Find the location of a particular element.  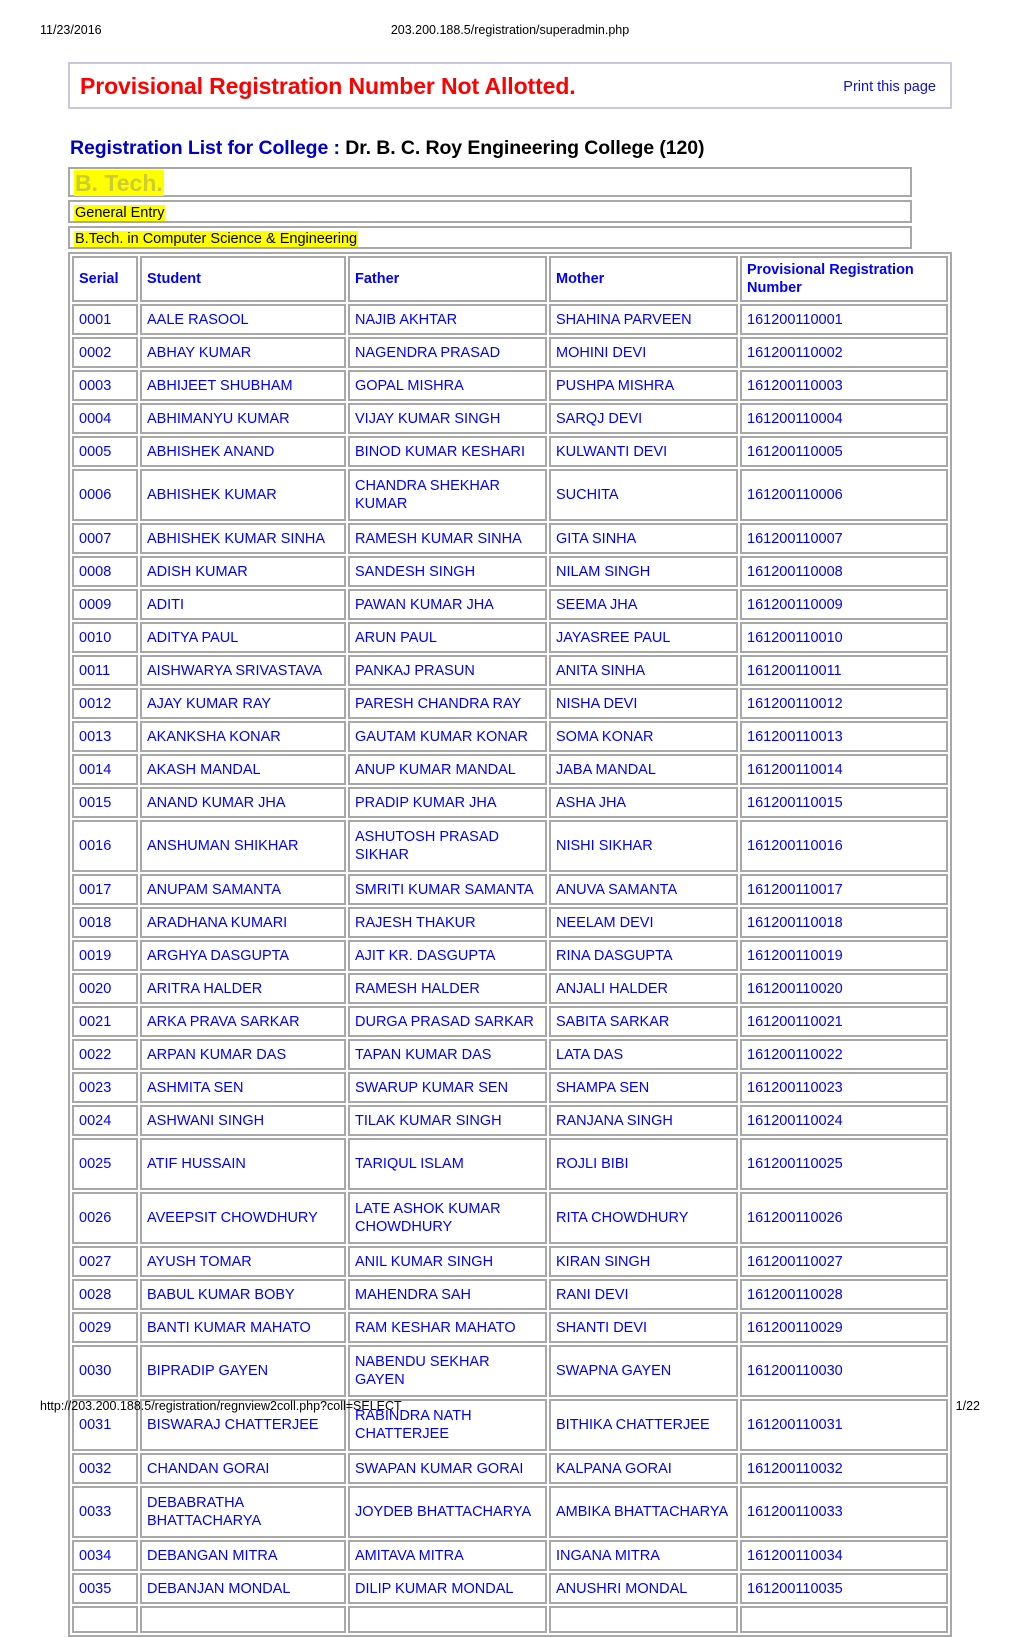

cell-student: ASHMITA SEN is located at coordinates (243, 1087).